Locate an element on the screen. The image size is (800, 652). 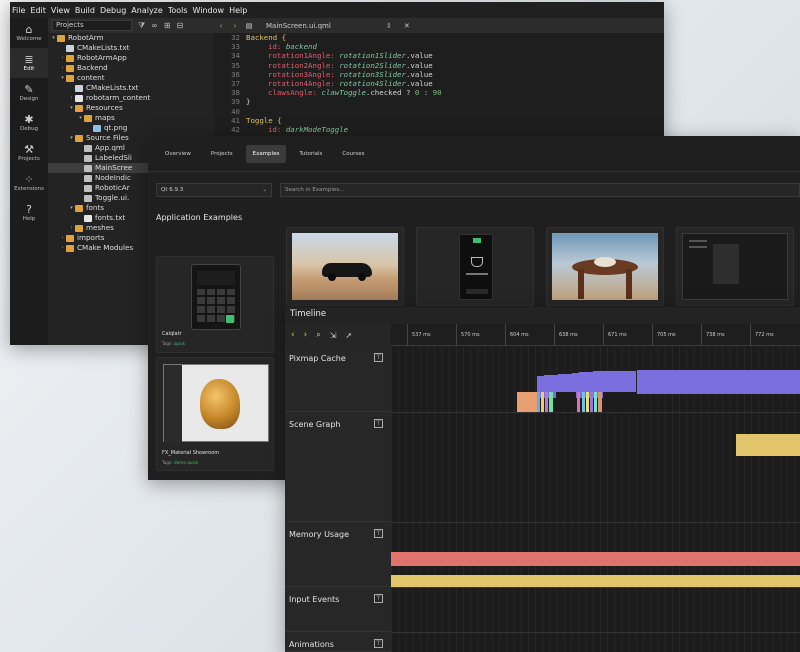
tab-courses: Courses is located at coordinates (353, 154).